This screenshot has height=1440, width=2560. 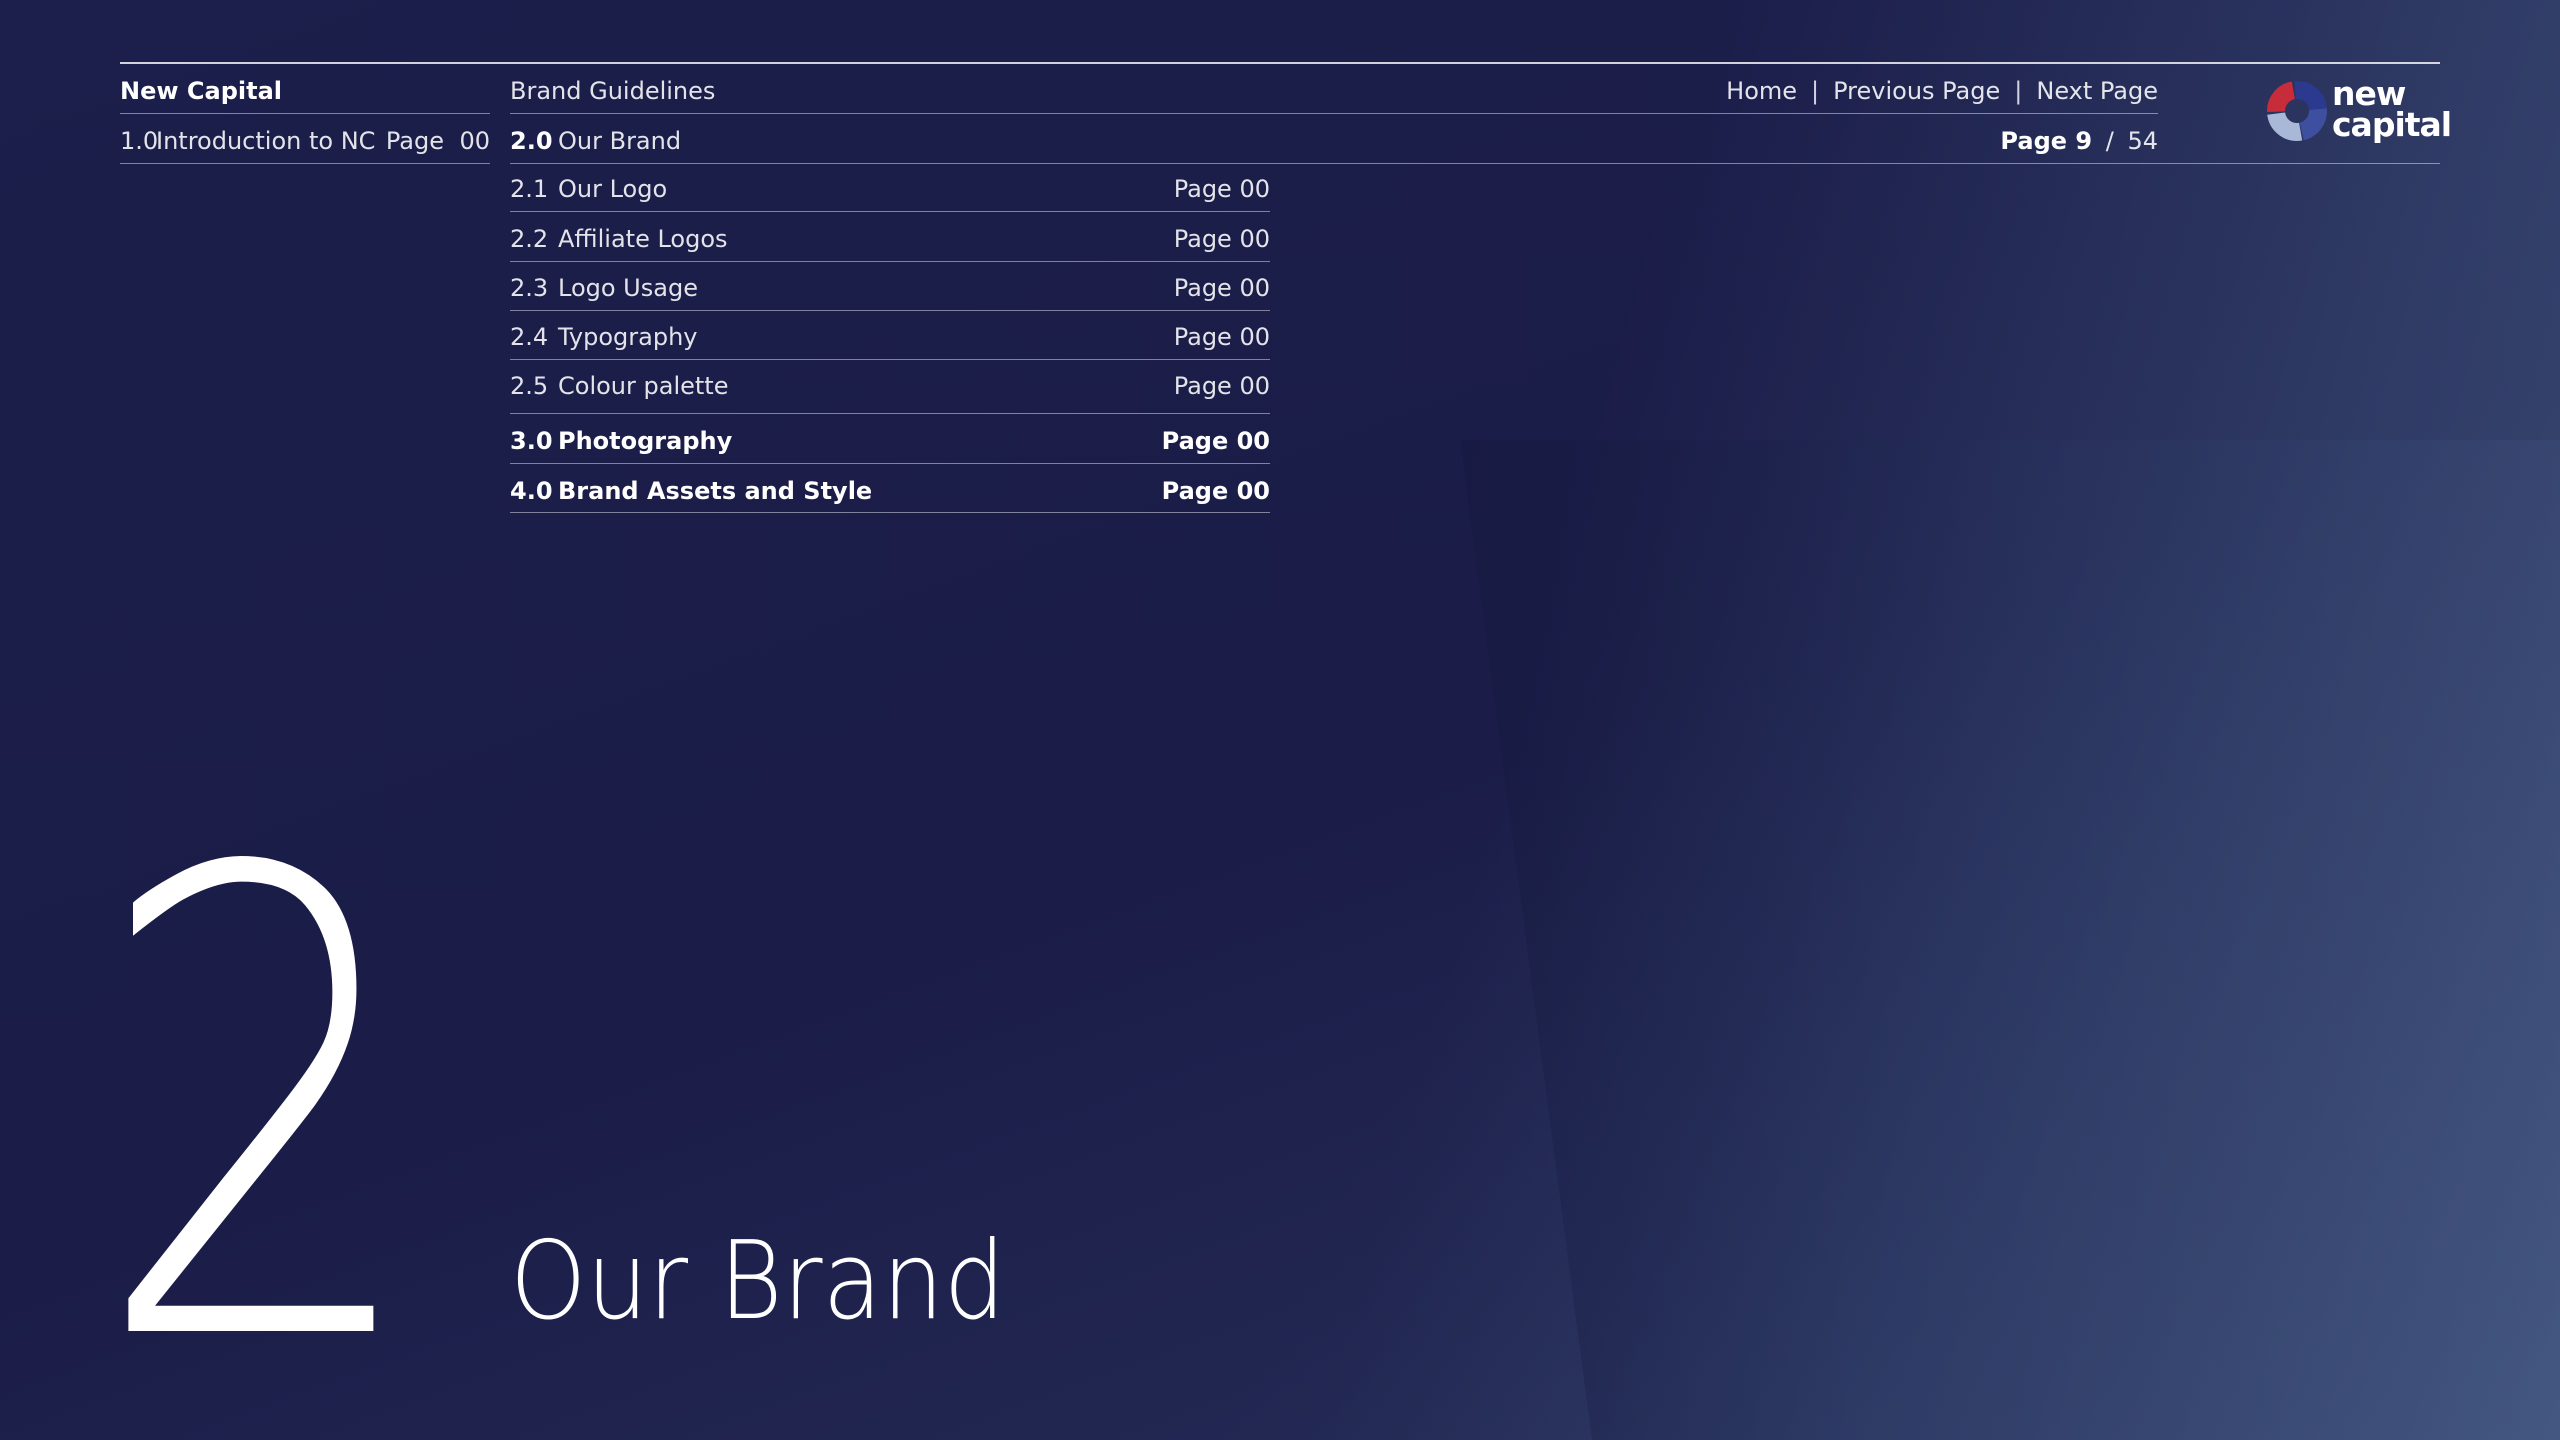 I want to click on top-rule, so click(x=1280, y=63).